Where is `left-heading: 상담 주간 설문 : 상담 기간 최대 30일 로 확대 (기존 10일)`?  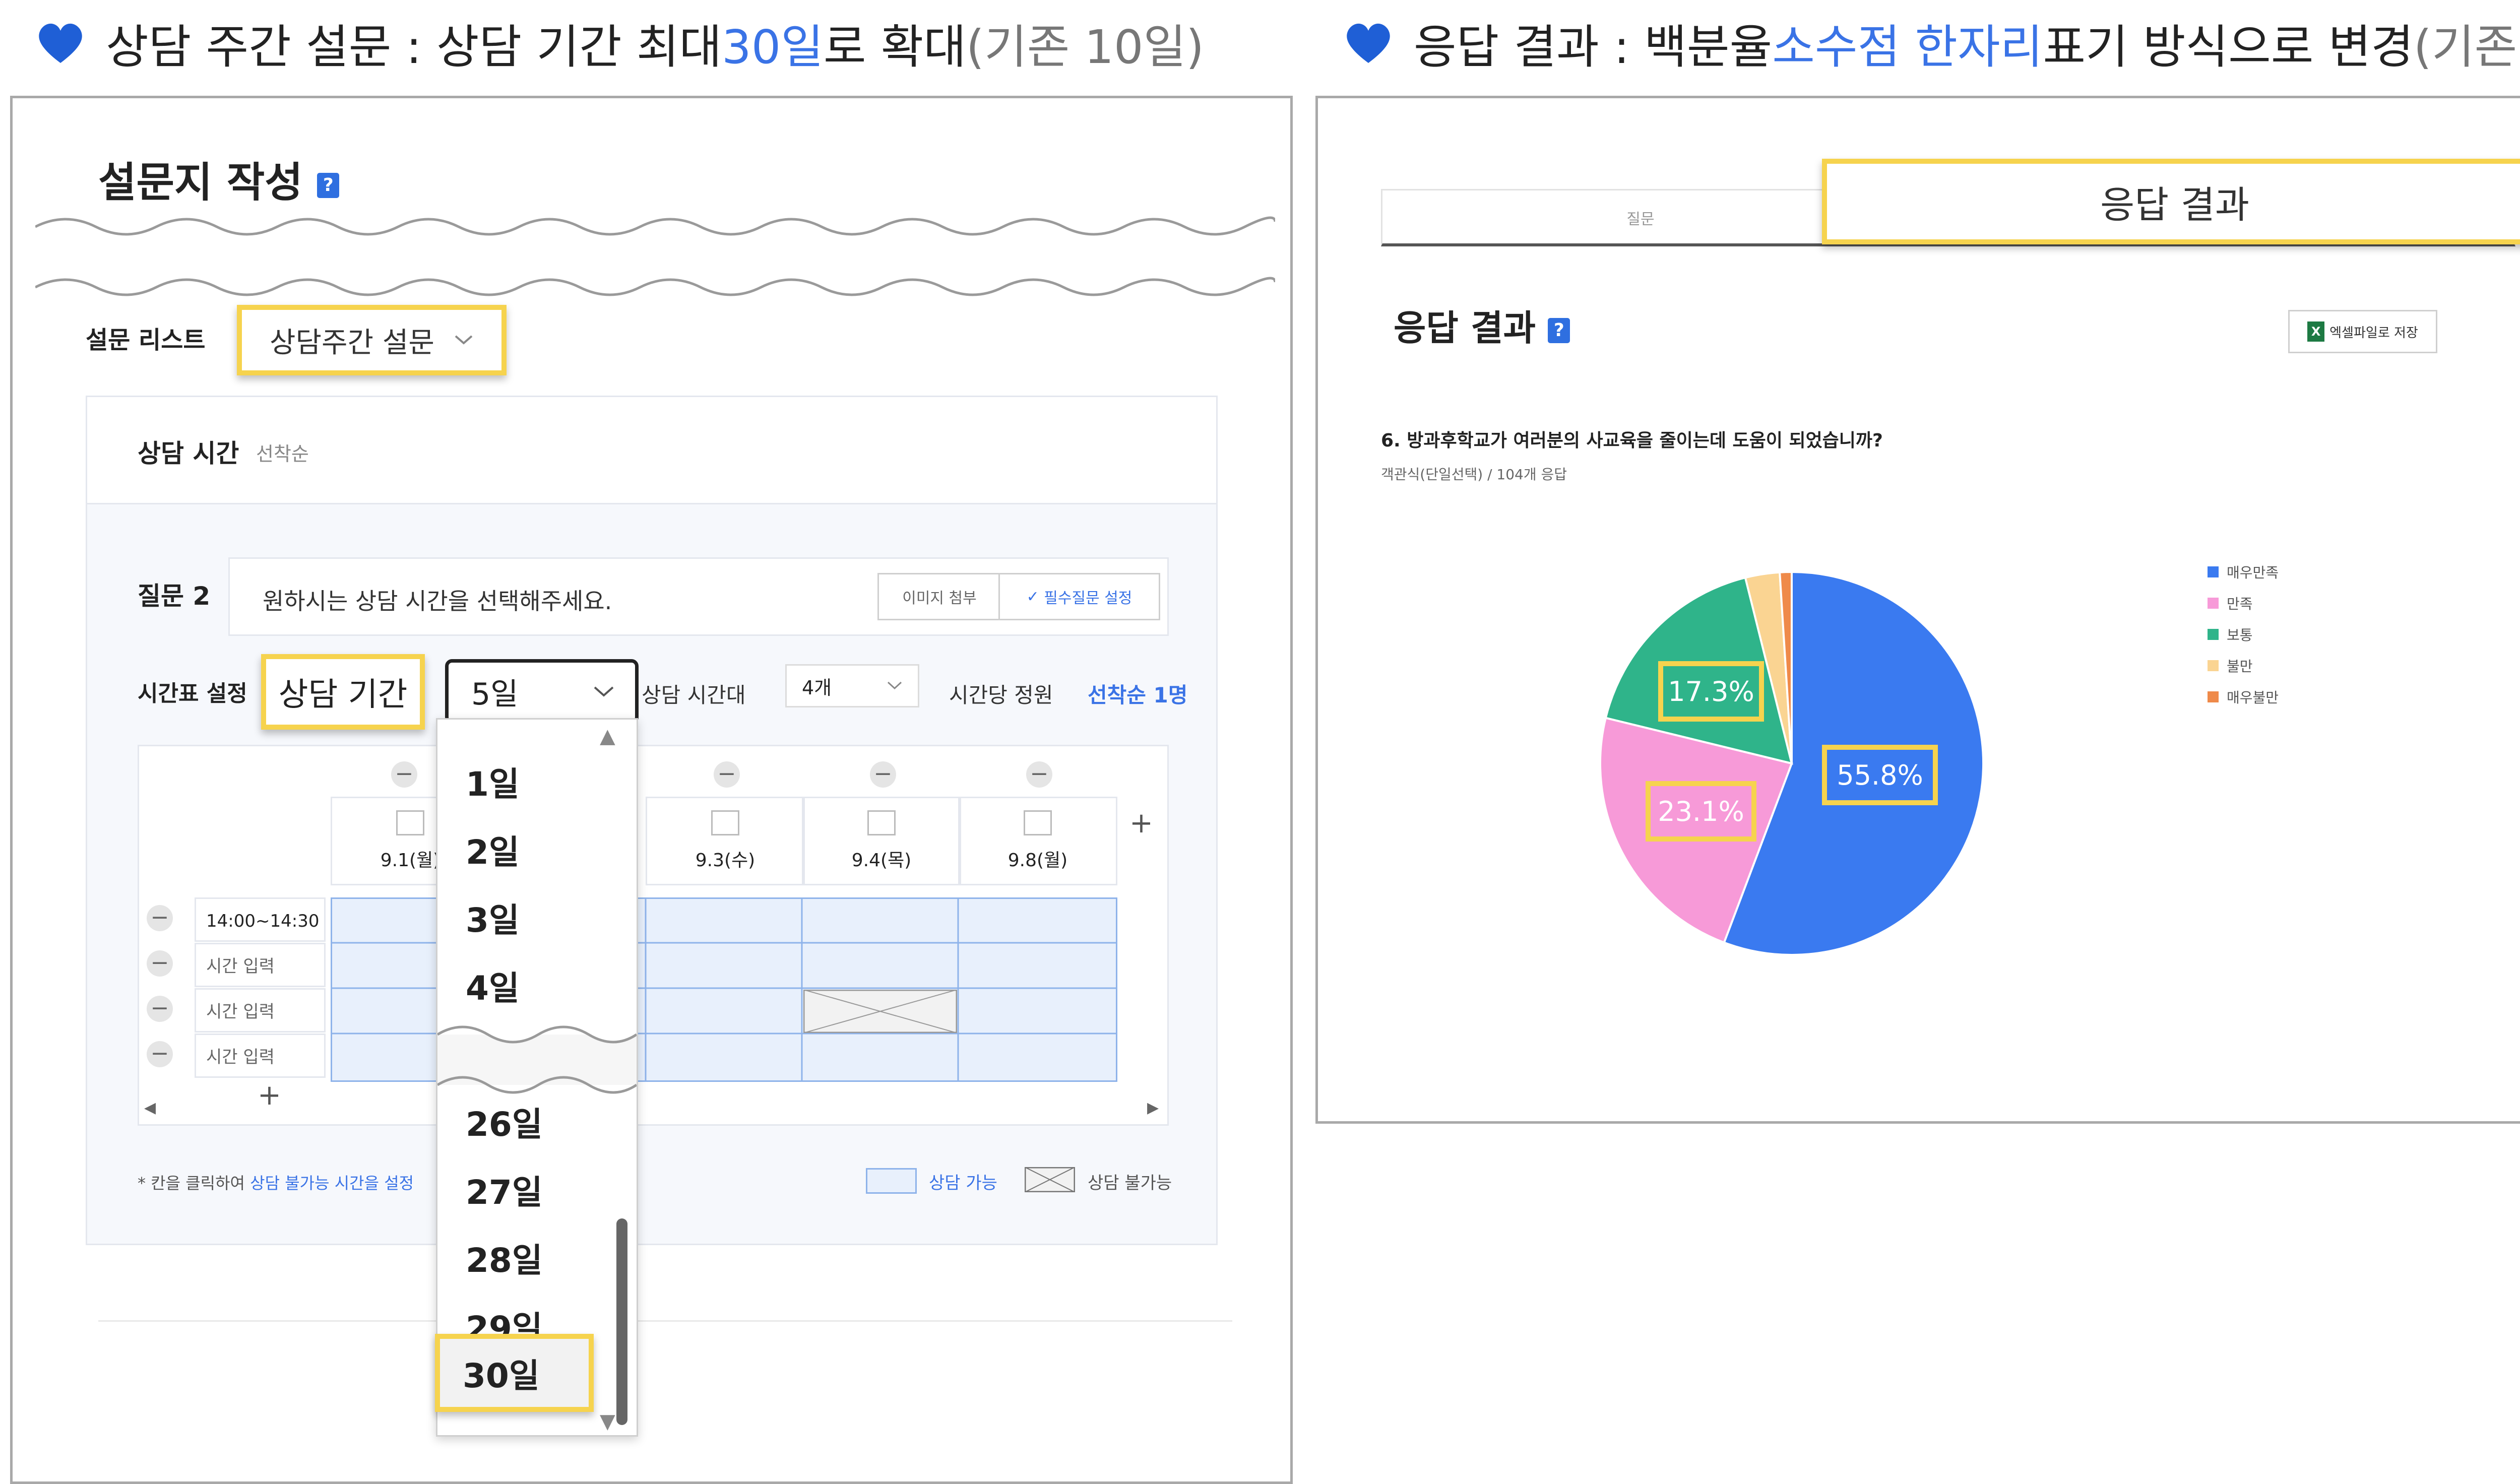 left-heading: 상담 주간 설문 : 상담 기간 최대 30일 로 확대 (기존 10일) is located at coordinates (619, 43).